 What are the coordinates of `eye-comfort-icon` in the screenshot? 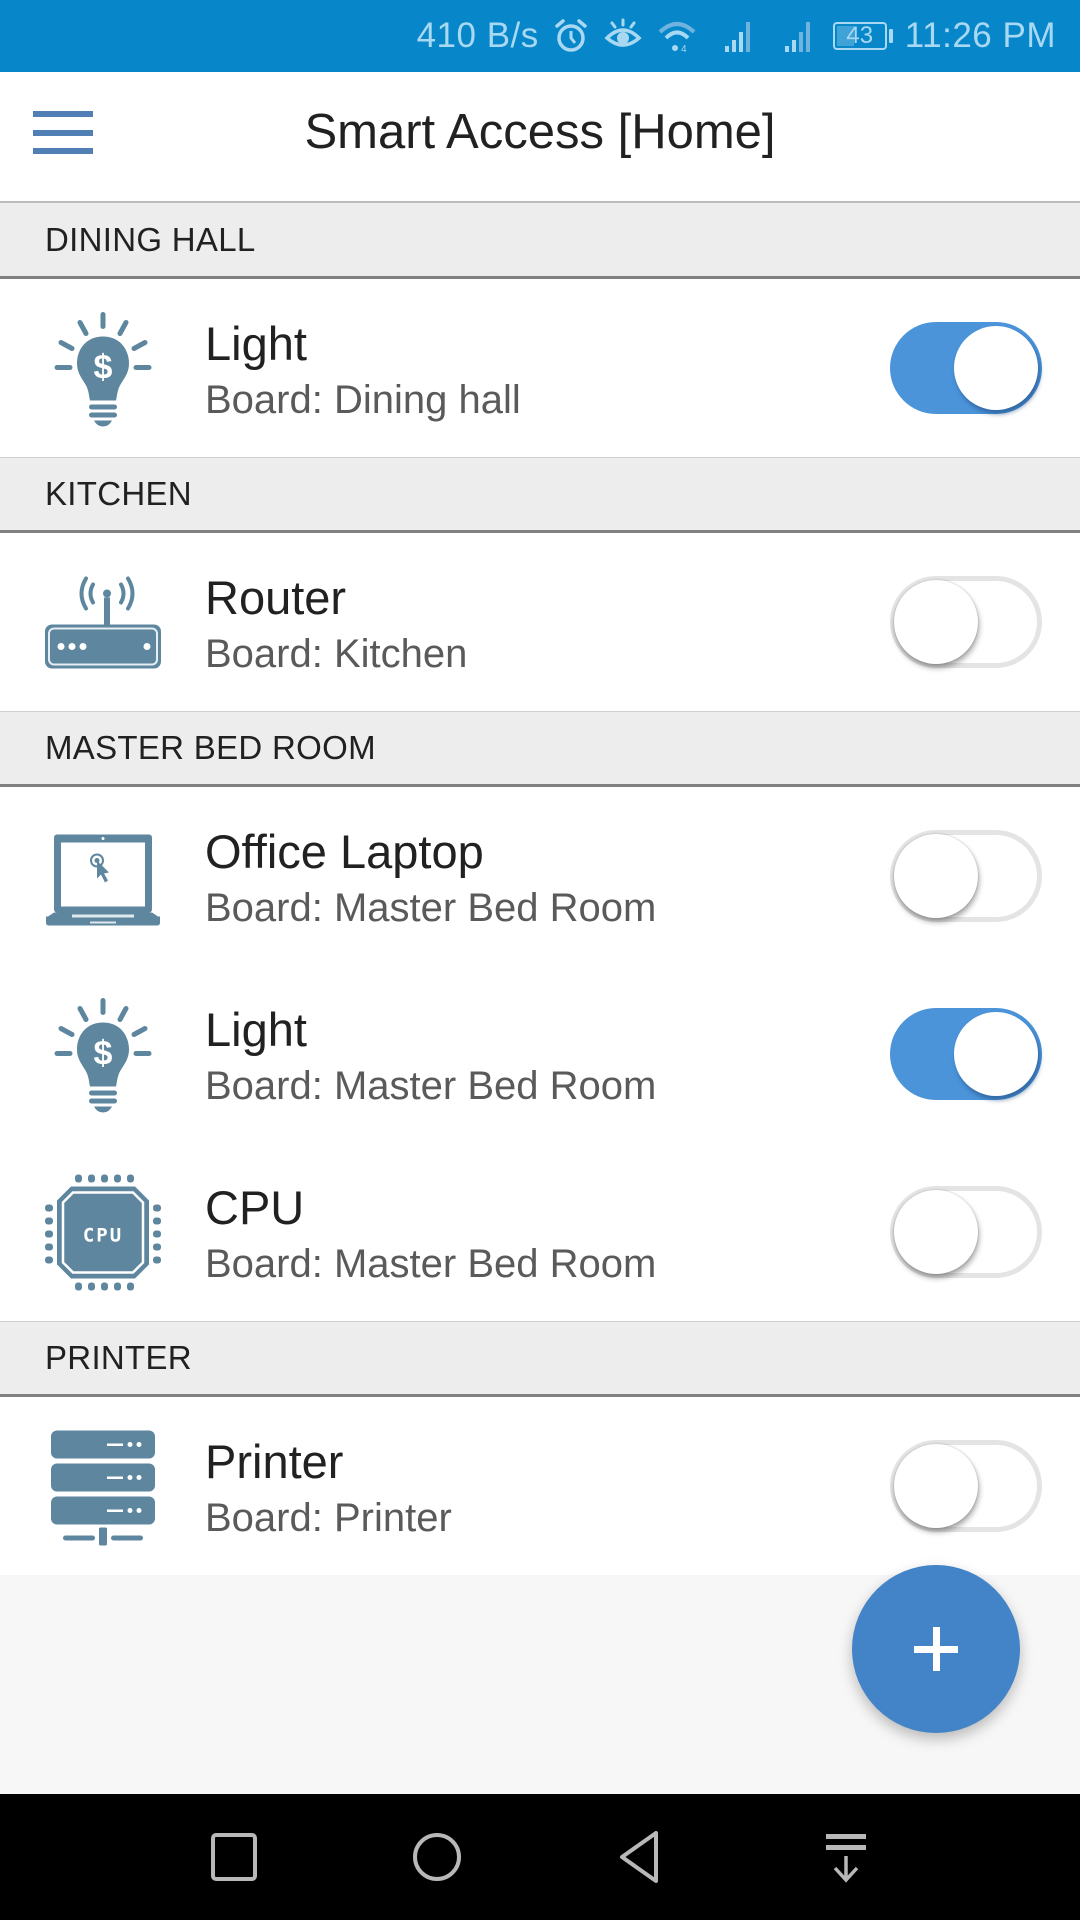 It's located at (623, 36).